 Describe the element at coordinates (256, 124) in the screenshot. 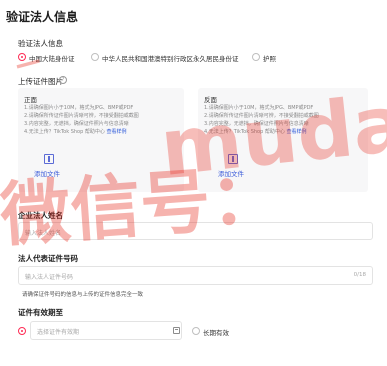

I see `upload-back-rule: 3.内容完整，无遮挡，确保证件照片与信息清晰` at that location.